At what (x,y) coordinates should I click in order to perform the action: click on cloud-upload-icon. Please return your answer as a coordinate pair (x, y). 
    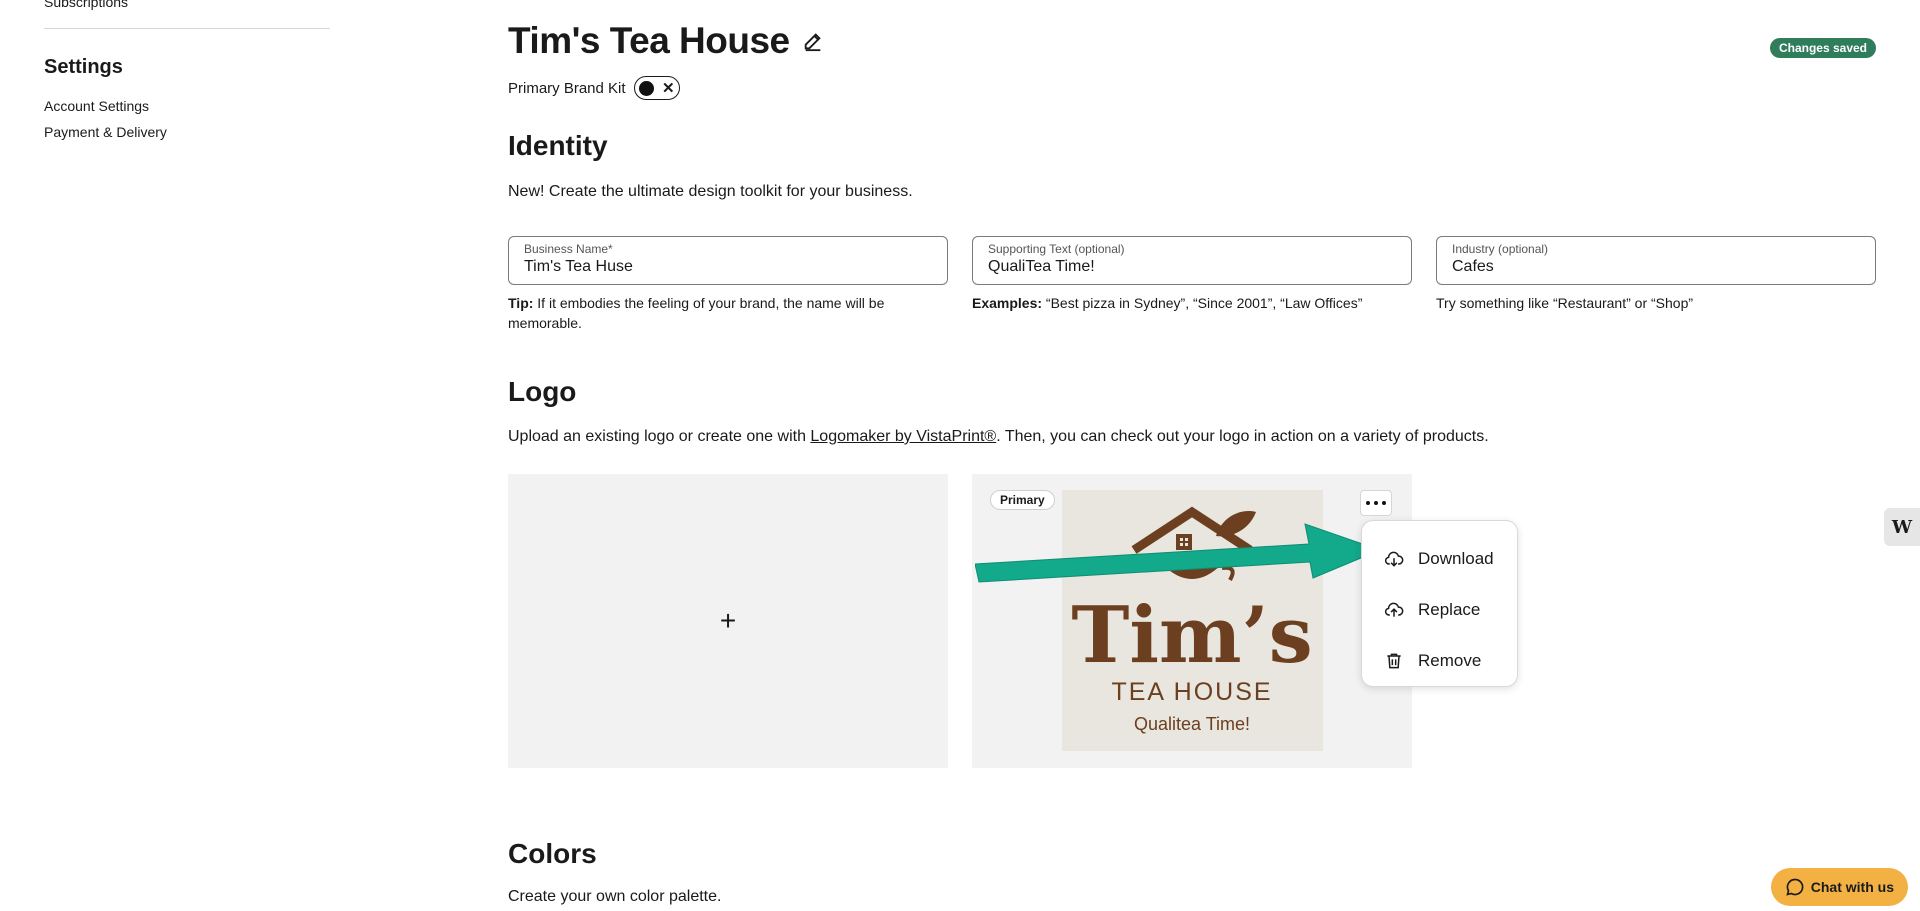
    Looking at the image, I should click on (1394, 609).